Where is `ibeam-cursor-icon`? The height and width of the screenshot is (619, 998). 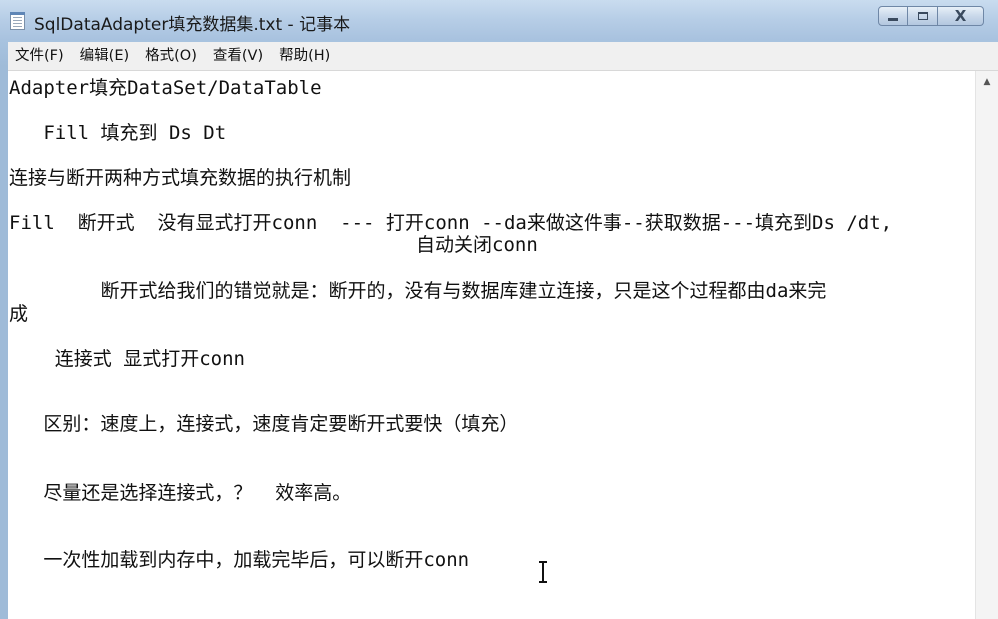 ibeam-cursor-icon is located at coordinates (543, 572).